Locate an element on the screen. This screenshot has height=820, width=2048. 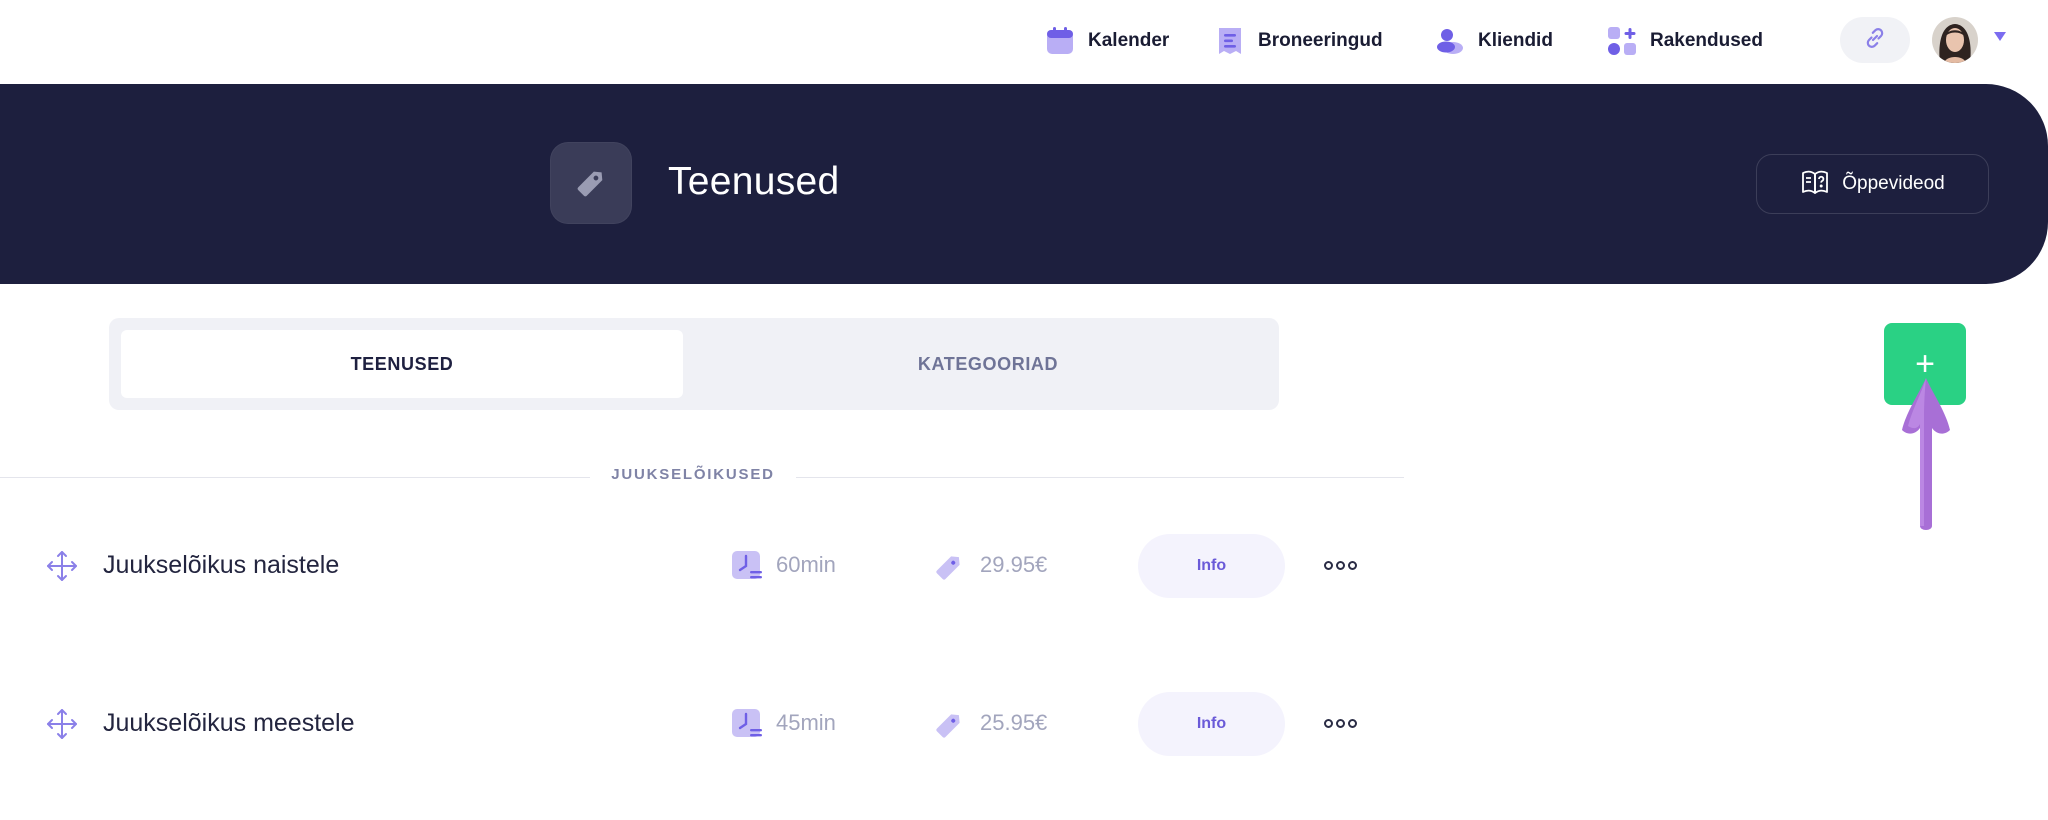
tab-bar: TEENUSED KATEGOORIAD is located at coordinates (694, 364).